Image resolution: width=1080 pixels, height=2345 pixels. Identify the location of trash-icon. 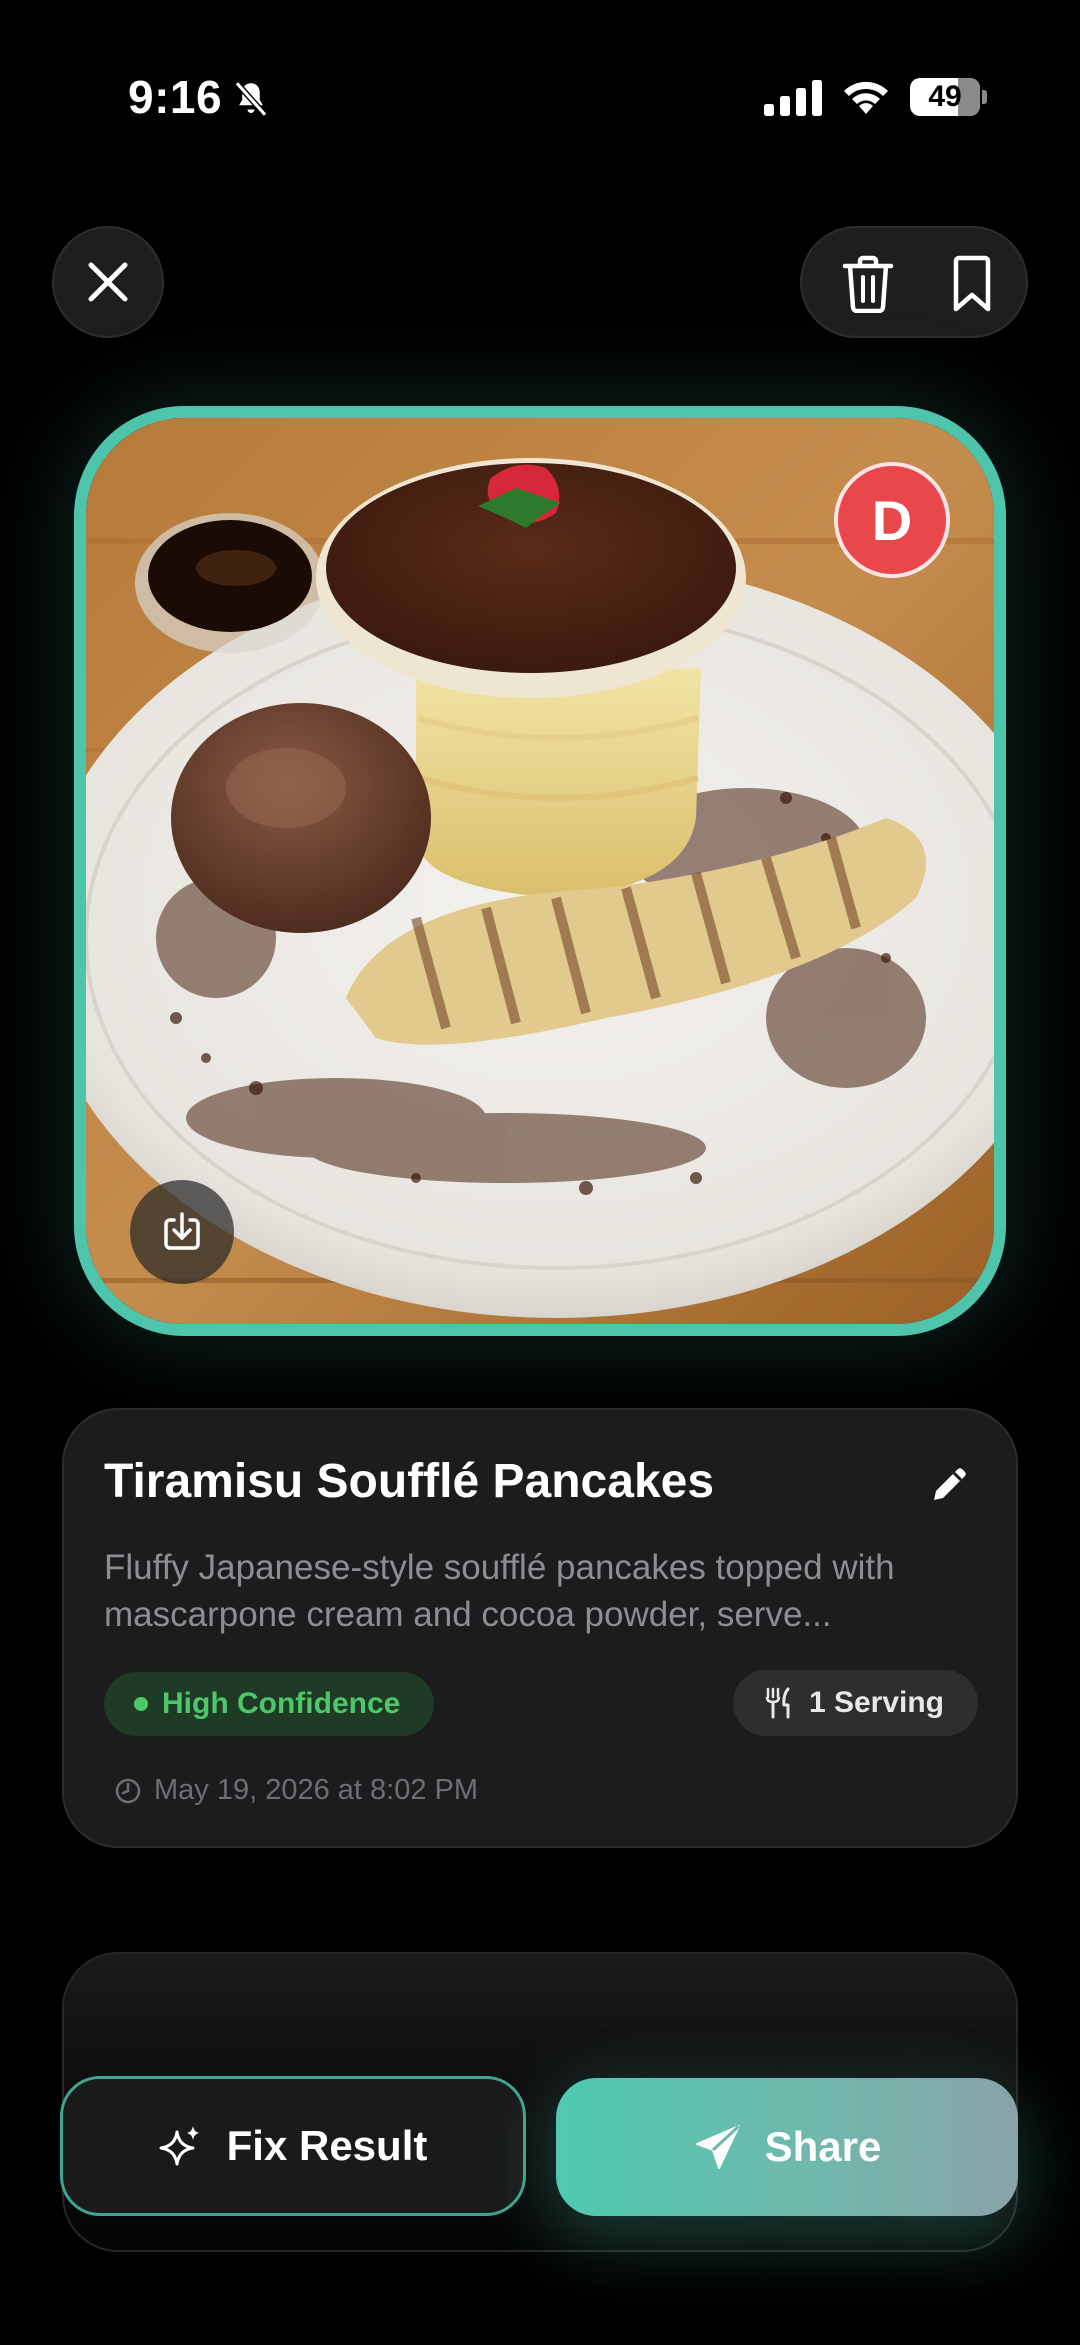
(868, 284).